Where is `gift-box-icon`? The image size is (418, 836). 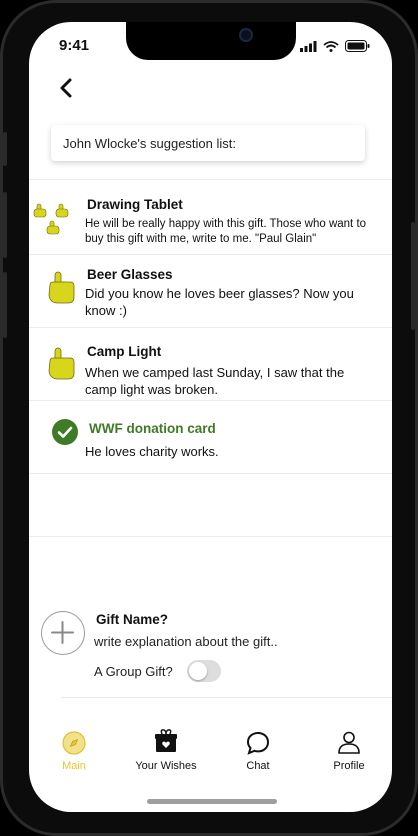
gift-box-icon is located at coordinates (166, 740).